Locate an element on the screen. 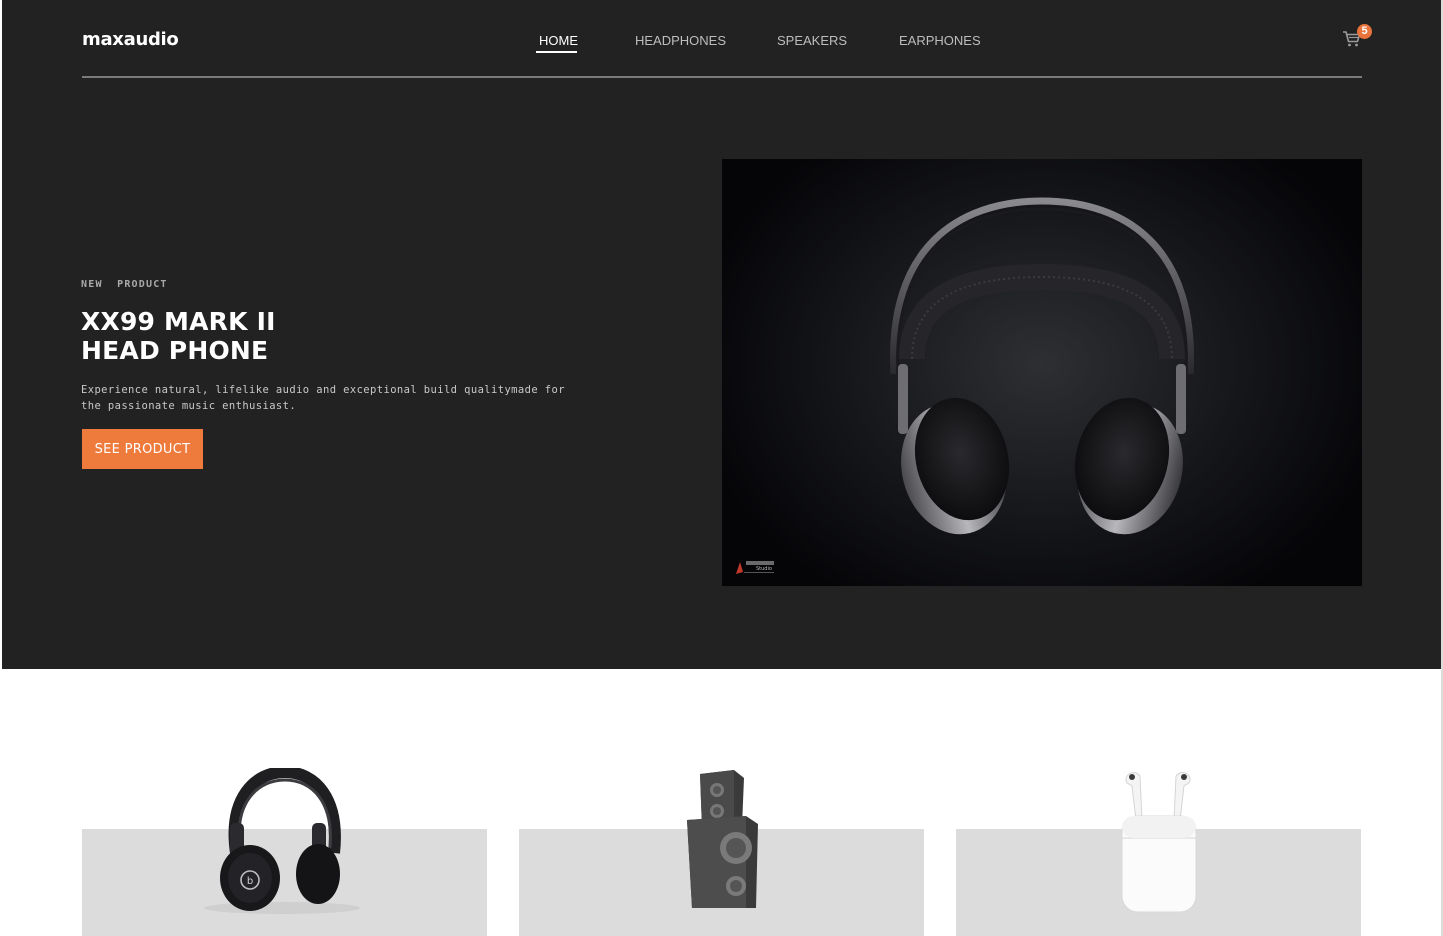 The image size is (1443, 936). speaker-product-image is located at coordinates (722, 839).